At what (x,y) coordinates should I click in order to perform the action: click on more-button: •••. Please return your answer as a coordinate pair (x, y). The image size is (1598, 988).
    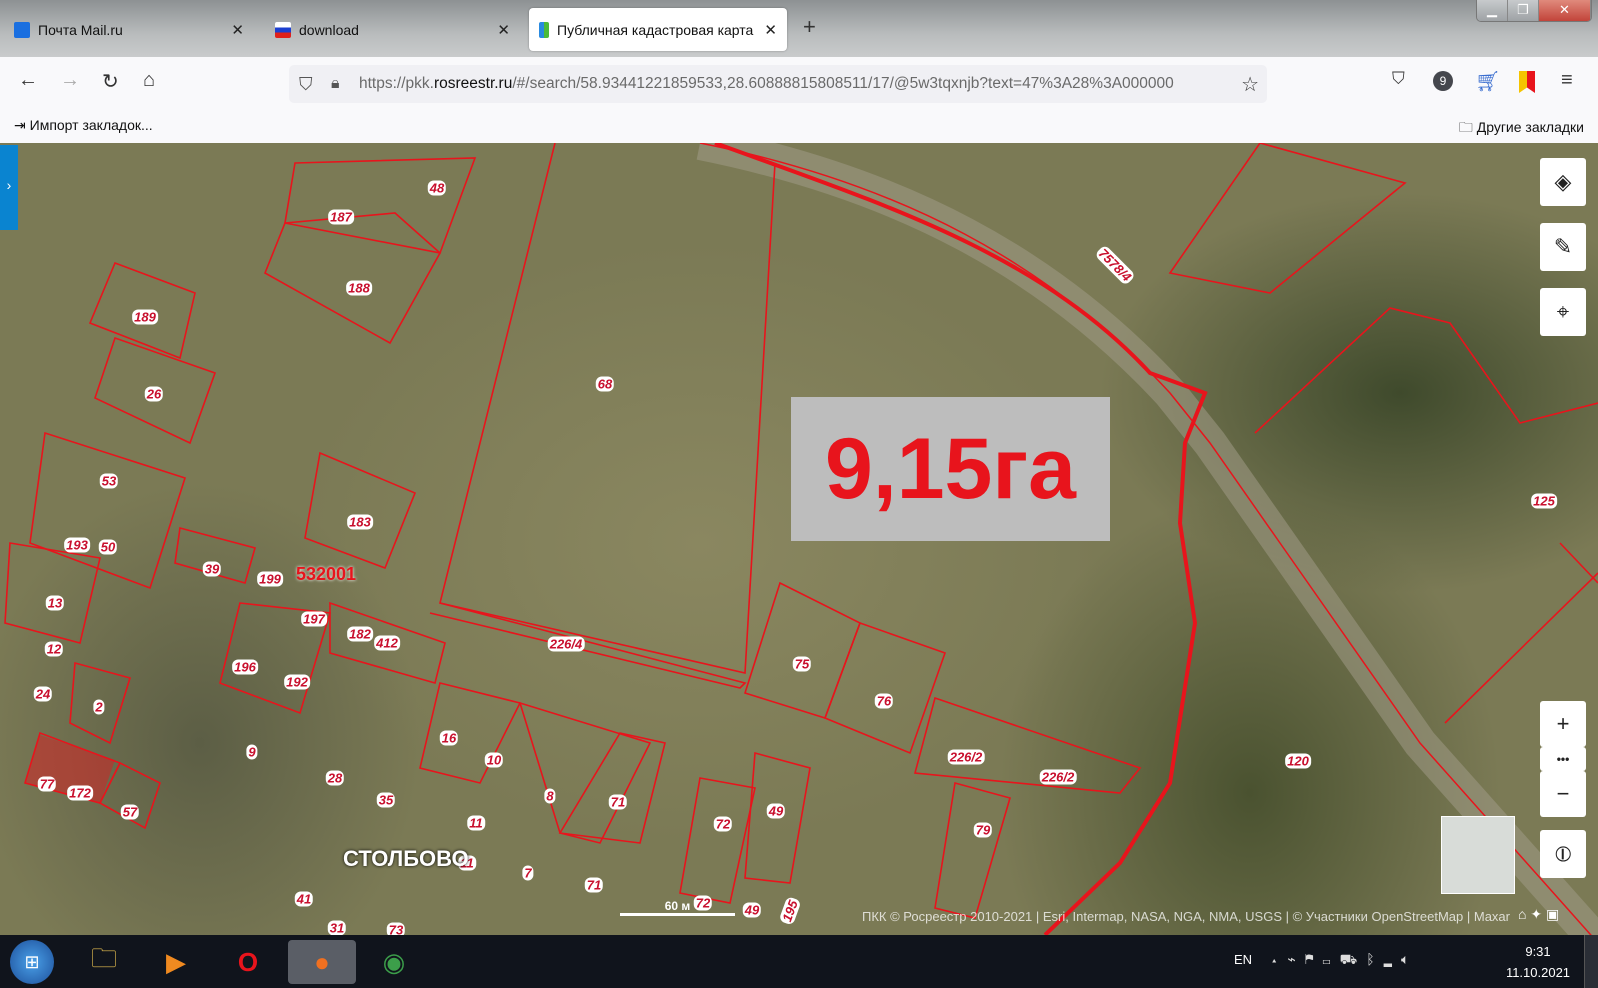
    Looking at the image, I should click on (1563, 759).